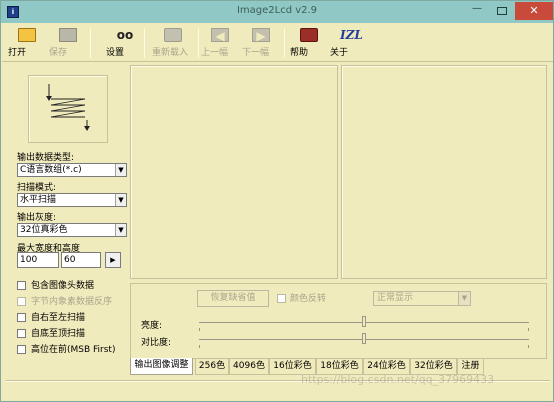  I want to click on about-izl-icon: IZL, so click(351, 35).